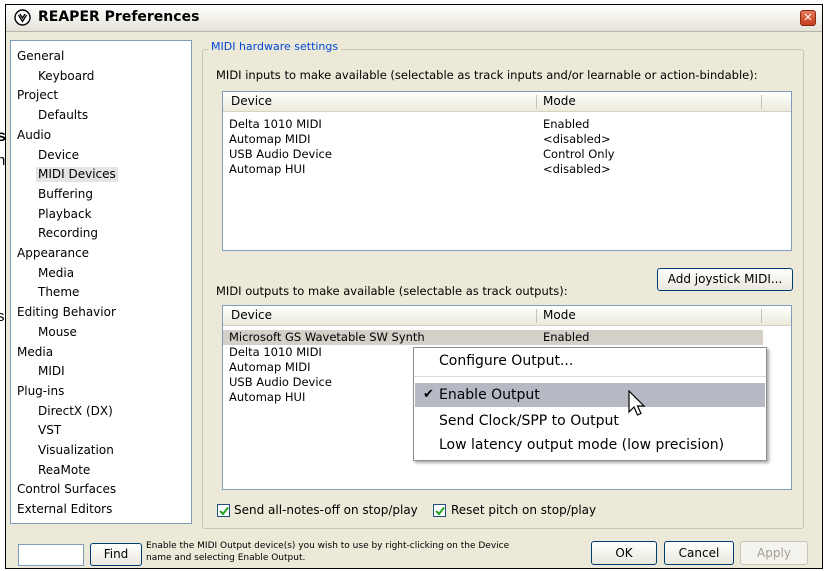 Image resolution: width=824 pixels, height=571 pixels. I want to click on checkmark-icon: ✔, so click(428, 394).